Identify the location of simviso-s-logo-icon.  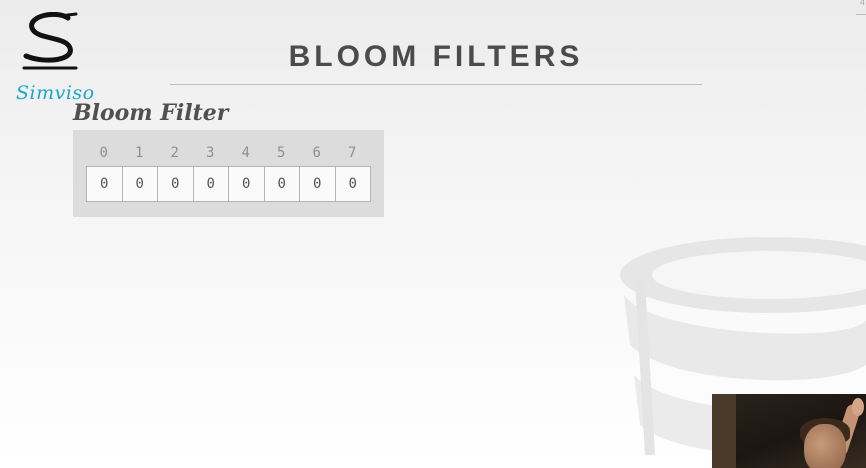
(50, 41).